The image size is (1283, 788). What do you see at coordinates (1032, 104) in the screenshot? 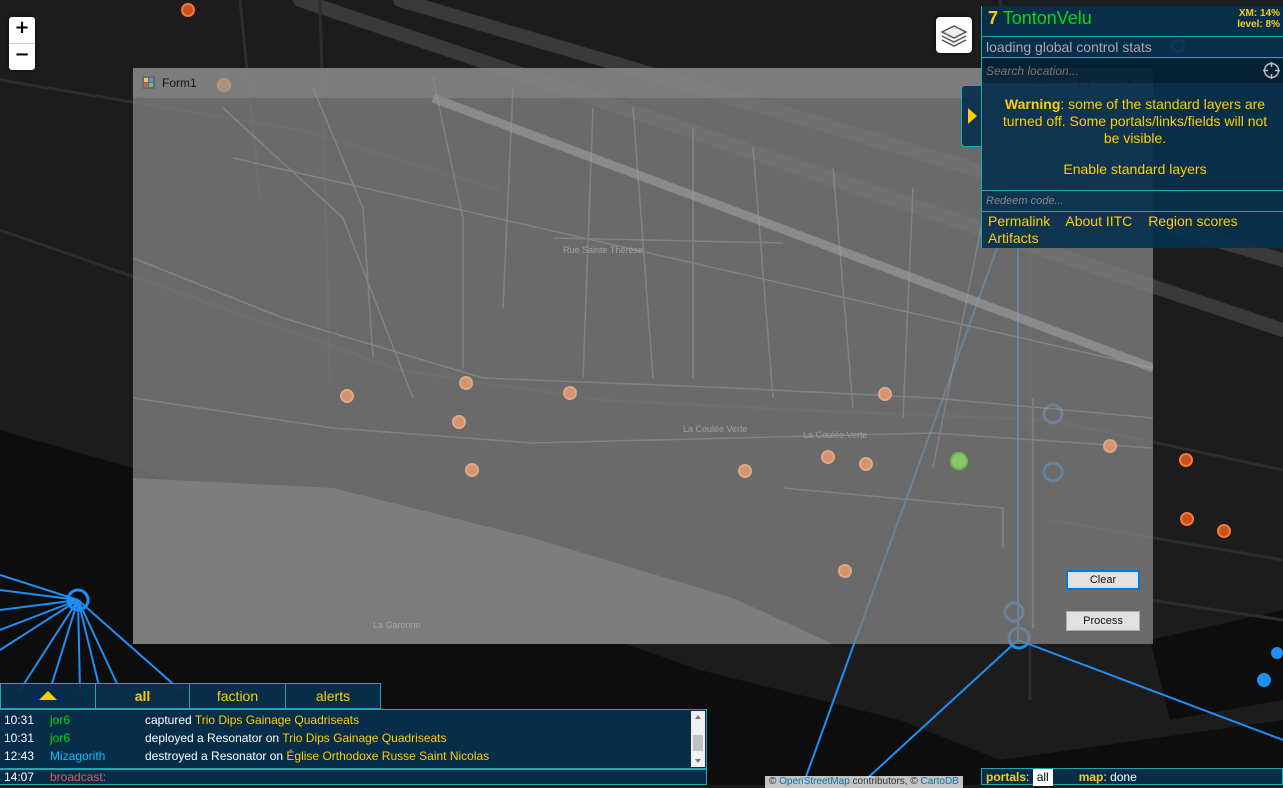
I see `warning-label: Warning` at bounding box center [1032, 104].